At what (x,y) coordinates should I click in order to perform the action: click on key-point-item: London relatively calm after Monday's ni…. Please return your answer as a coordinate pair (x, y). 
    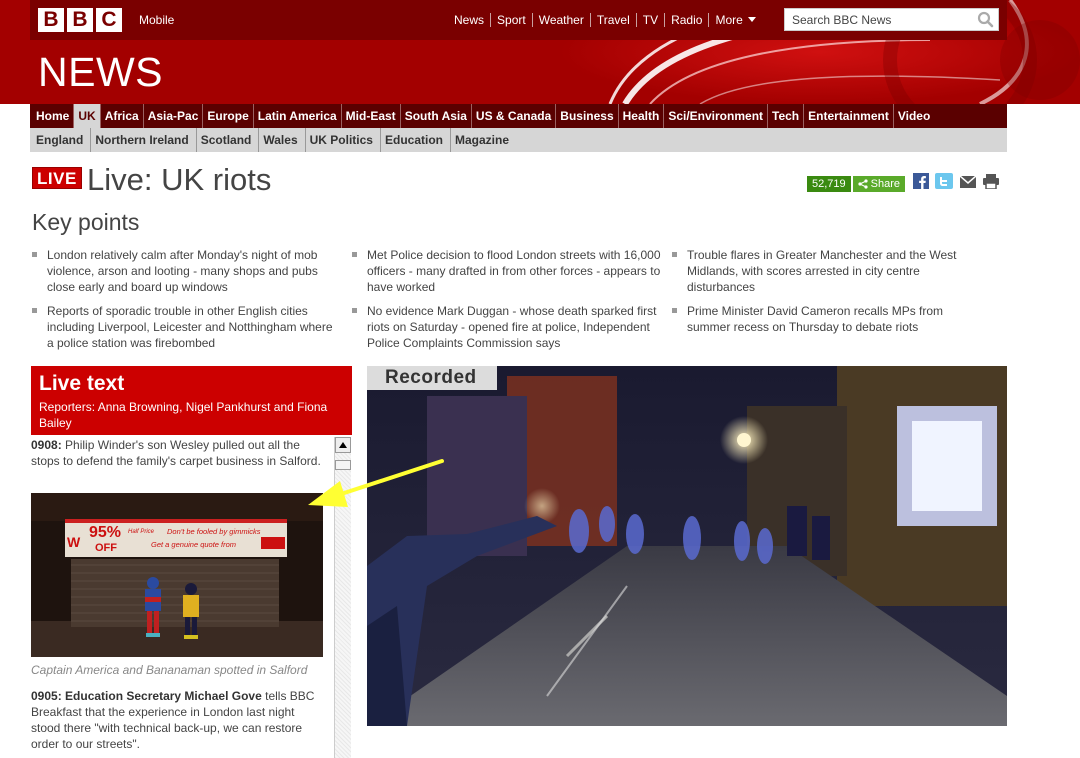
    Looking at the image, I should click on (182, 271).